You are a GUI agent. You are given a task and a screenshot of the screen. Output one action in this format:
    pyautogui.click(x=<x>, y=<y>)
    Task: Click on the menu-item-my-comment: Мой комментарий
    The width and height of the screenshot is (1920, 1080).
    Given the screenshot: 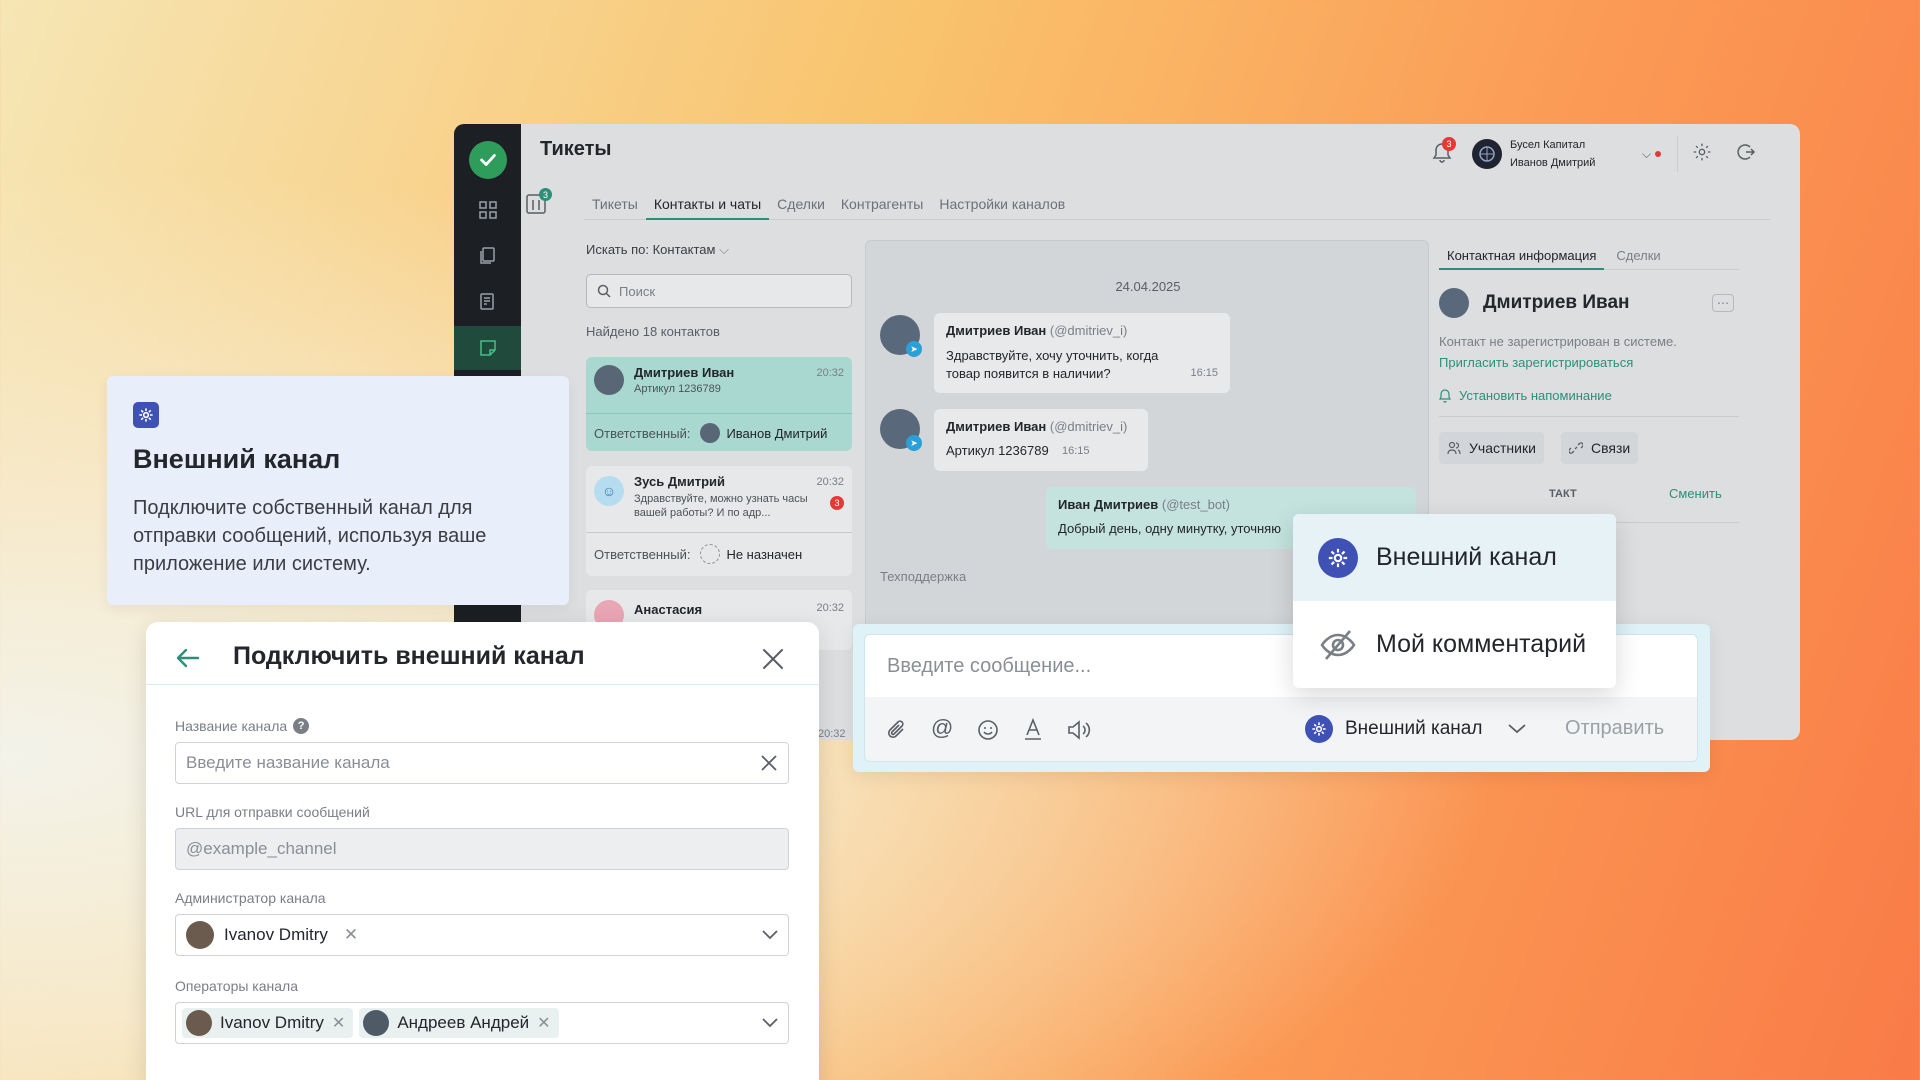 What is the action you would take?
    pyautogui.click(x=1454, y=644)
    